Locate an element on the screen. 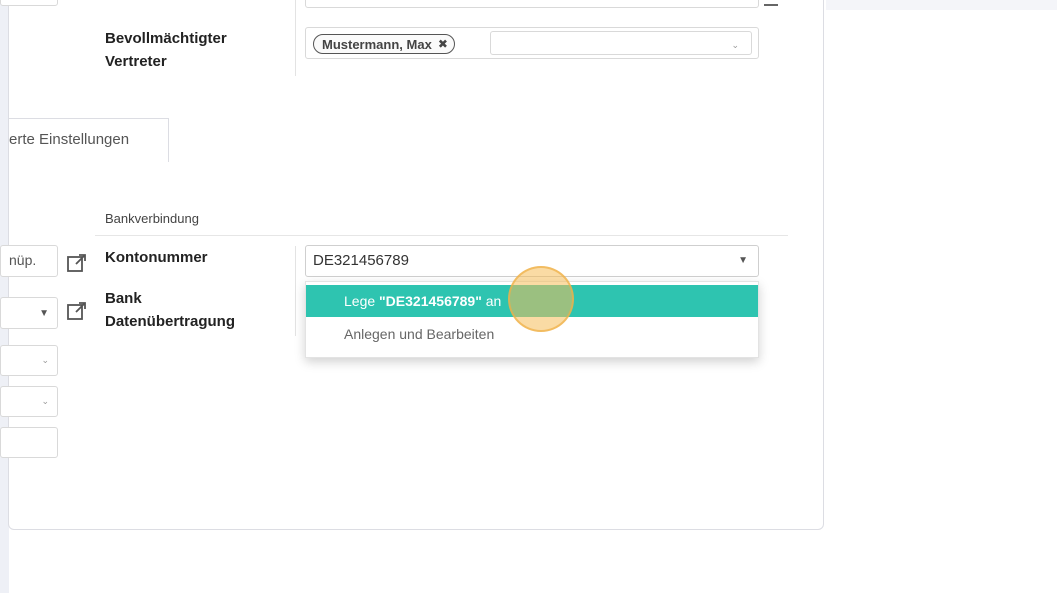 The image size is (1057, 593). partial-icon is located at coordinates (771, 3).